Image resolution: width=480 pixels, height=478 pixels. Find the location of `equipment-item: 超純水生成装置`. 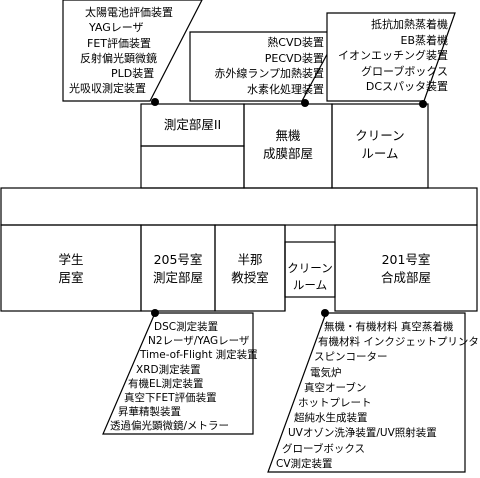

equipment-item: 超純水生成装置 is located at coordinates (331, 418).